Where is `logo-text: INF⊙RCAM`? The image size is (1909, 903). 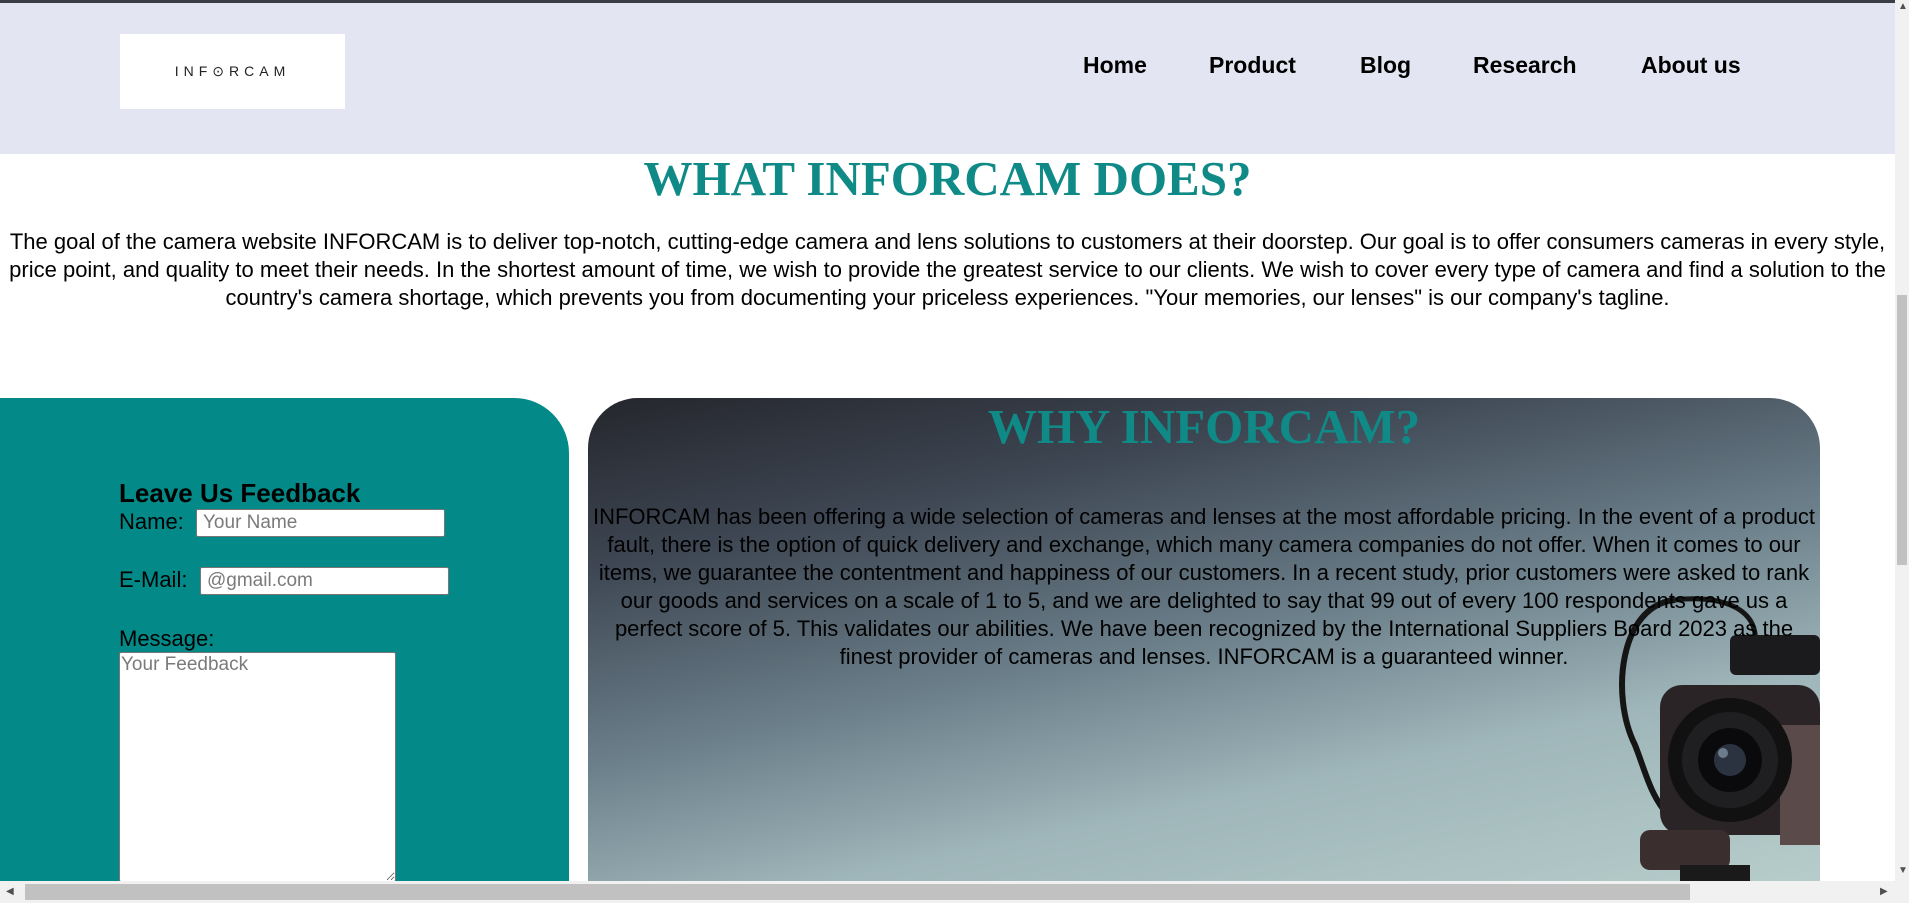 logo-text: INF⊙RCAM is located at coordinates (232, 71).